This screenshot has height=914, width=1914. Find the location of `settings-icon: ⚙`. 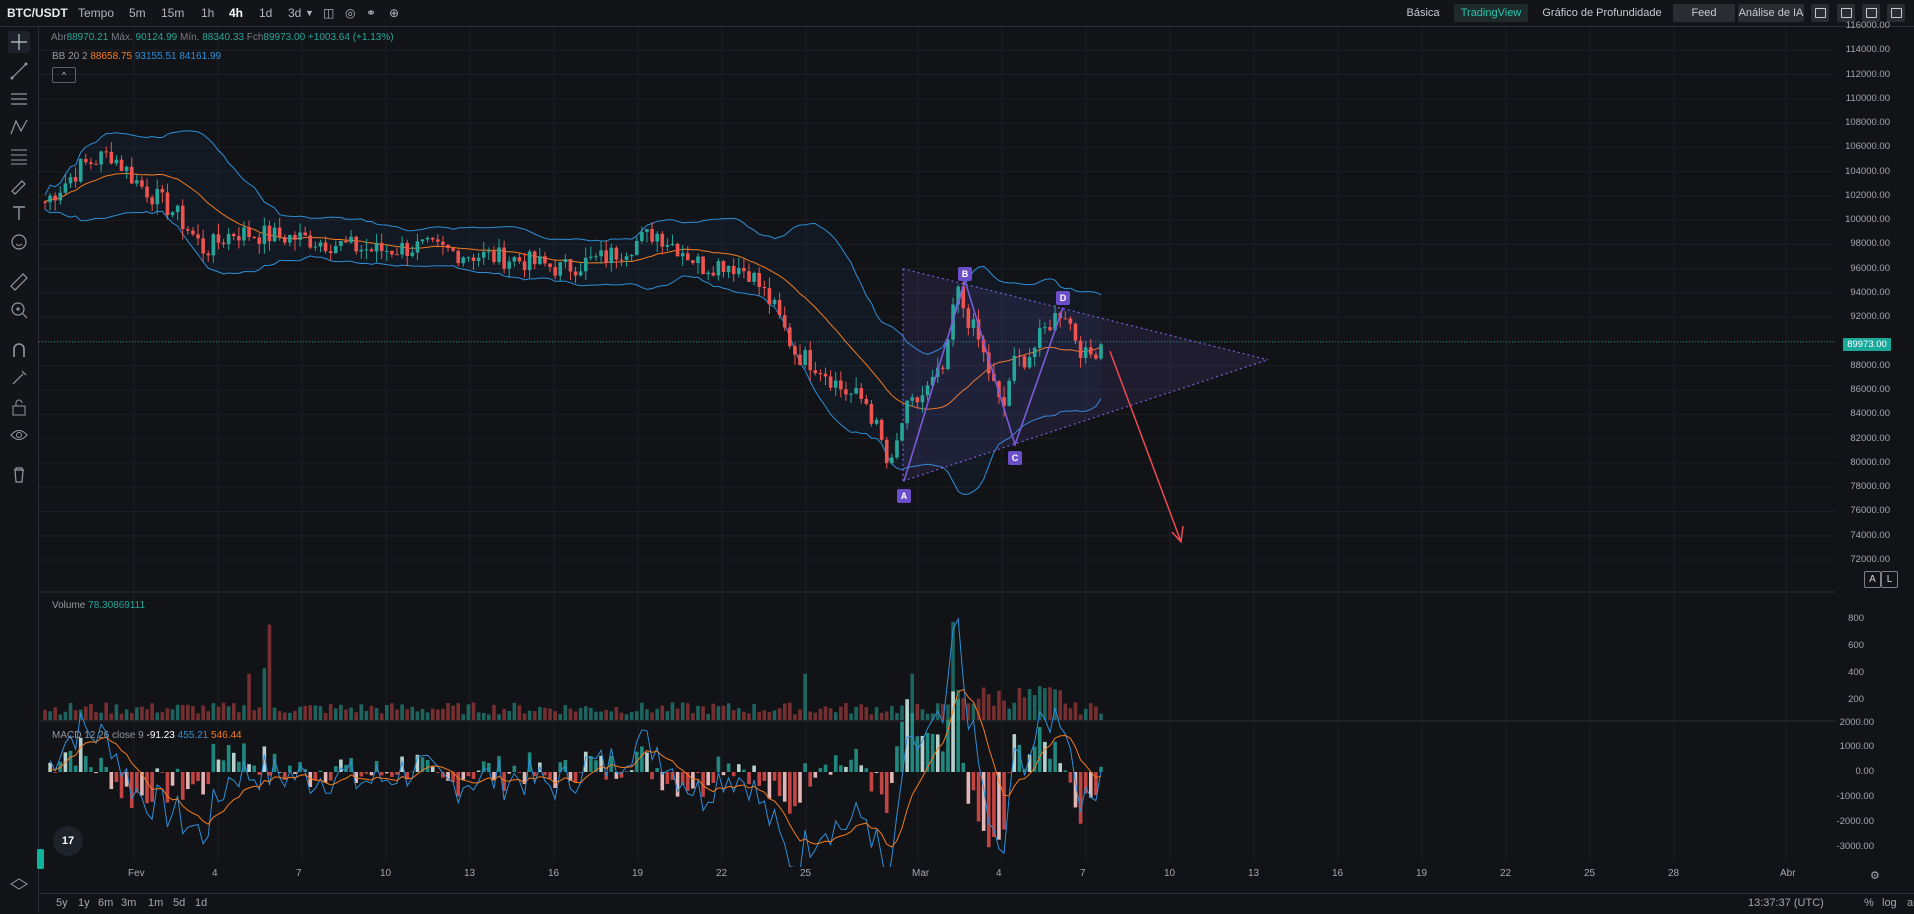

settings-icon: ⚙ is located at coordinates (1875, 875).